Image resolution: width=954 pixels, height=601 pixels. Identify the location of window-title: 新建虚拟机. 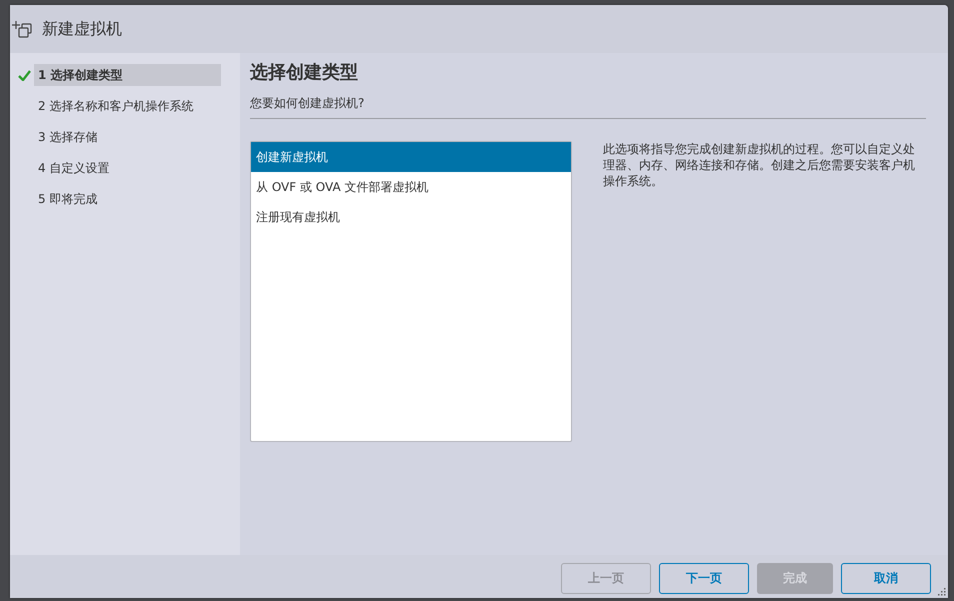
(82, 29).